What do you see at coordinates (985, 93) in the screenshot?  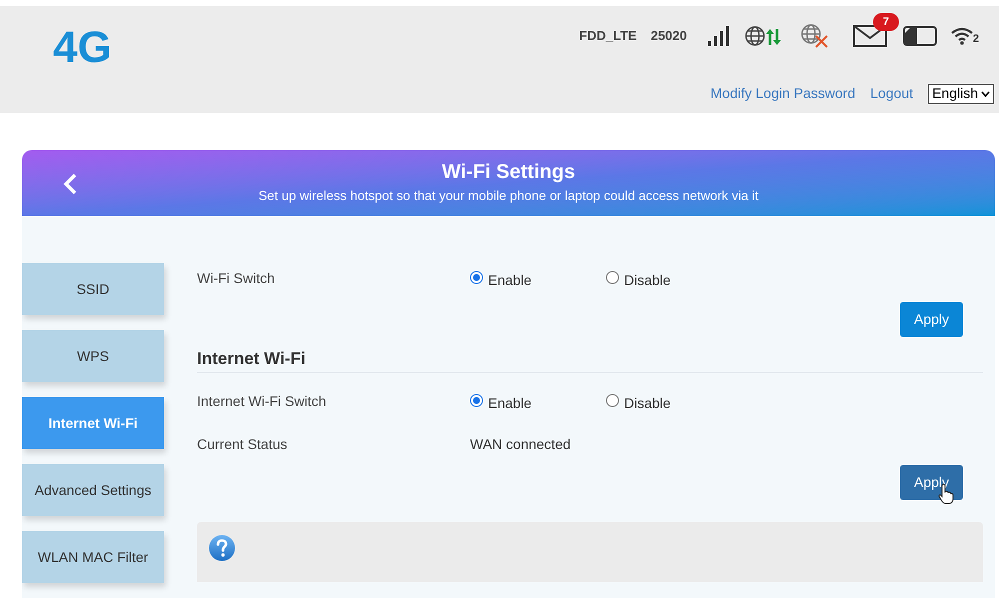 I see `caret-icon` at bounding box center [985, 93].